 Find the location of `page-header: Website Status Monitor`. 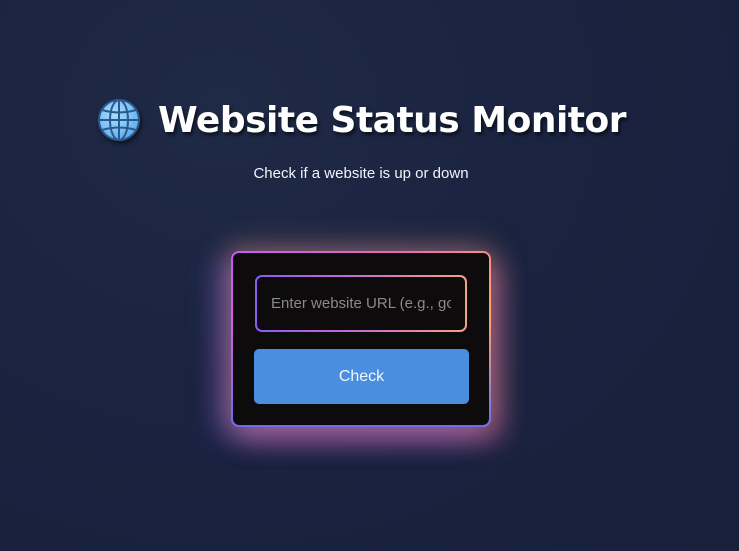

page-header: Website Status Monitor is located at coordinates (361, 120).